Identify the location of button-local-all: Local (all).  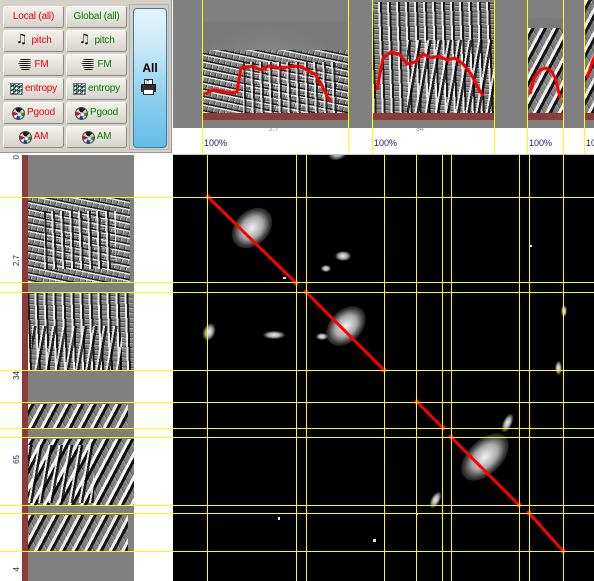
(33, 17).